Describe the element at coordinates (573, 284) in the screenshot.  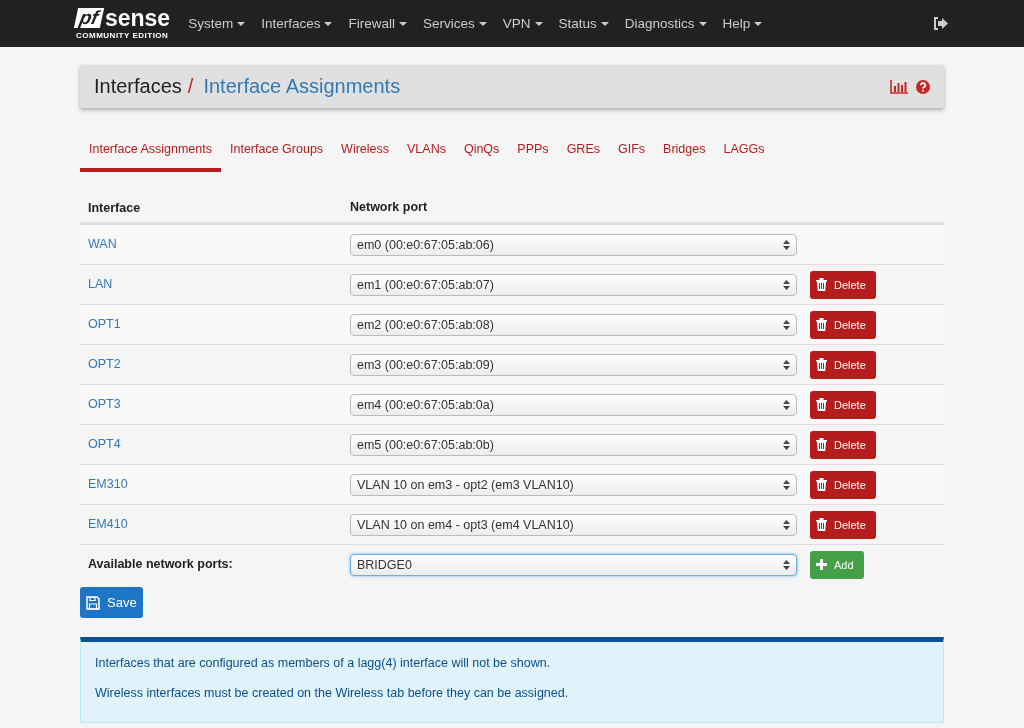
I see `port-select: em1 (00:e0:67:05:ab:07)` at that location.